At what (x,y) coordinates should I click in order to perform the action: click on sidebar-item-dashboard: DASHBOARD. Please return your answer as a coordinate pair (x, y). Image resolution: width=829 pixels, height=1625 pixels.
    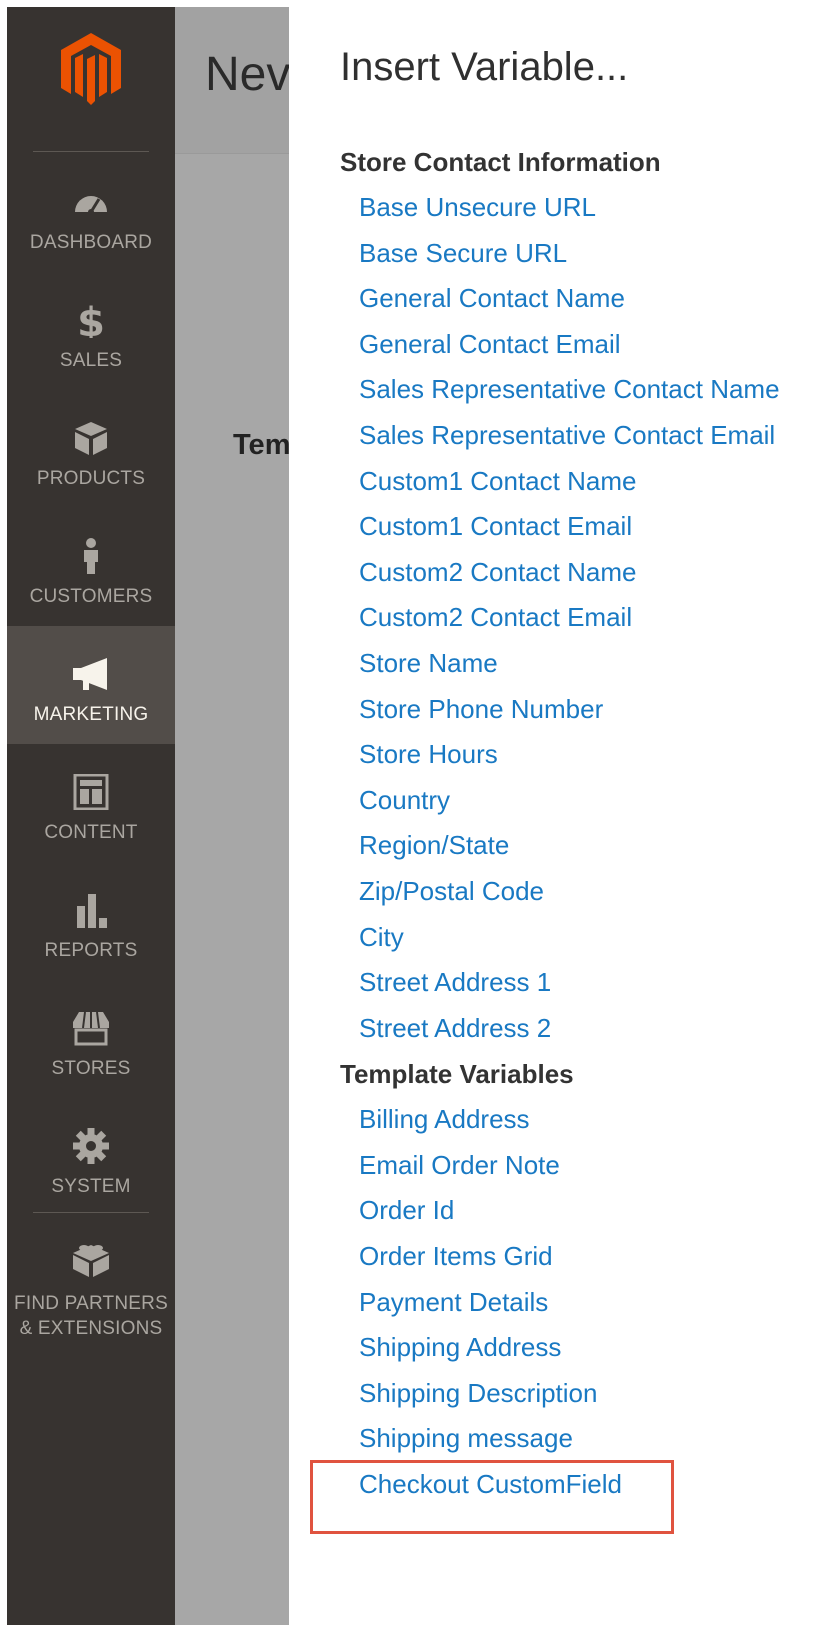
    Looking at the image, I should click on (91, 213).